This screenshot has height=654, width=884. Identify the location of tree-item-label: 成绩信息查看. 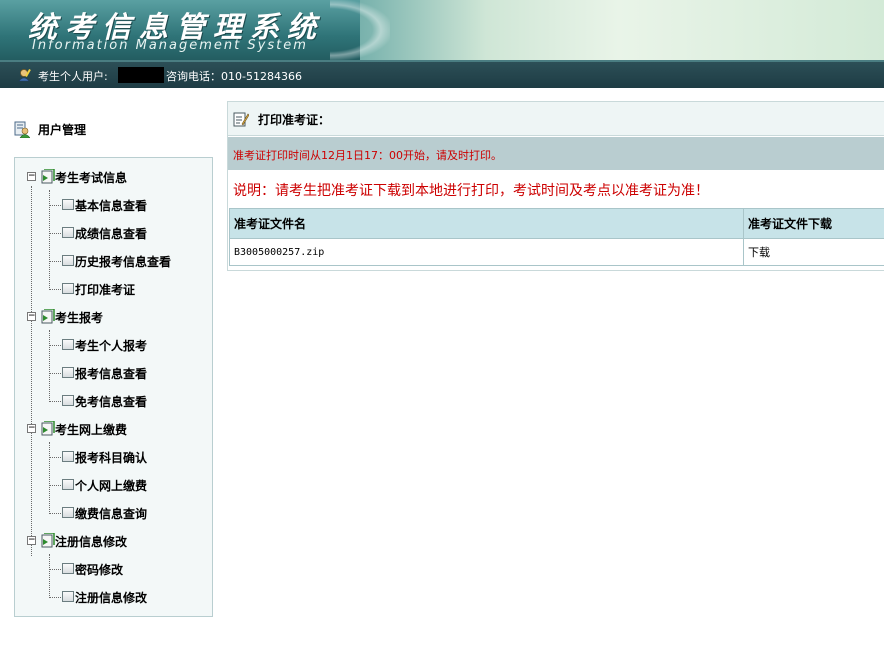
(111, 234).